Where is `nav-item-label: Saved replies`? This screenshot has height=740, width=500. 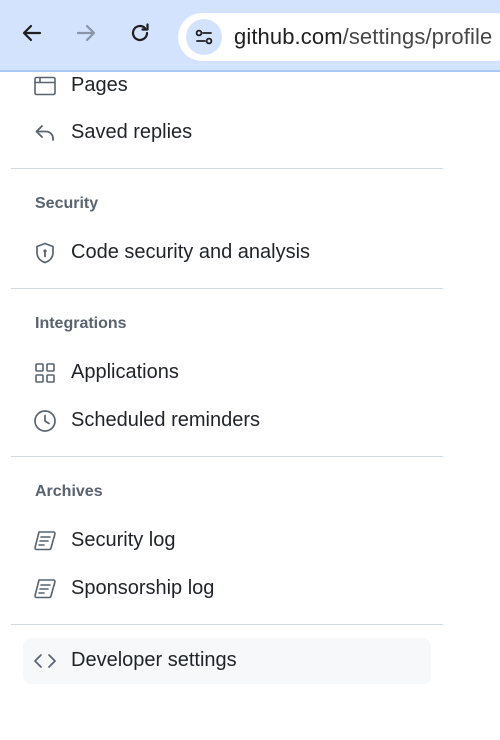
nav-item-label: Saved replies is located at coordinates (132, 132).